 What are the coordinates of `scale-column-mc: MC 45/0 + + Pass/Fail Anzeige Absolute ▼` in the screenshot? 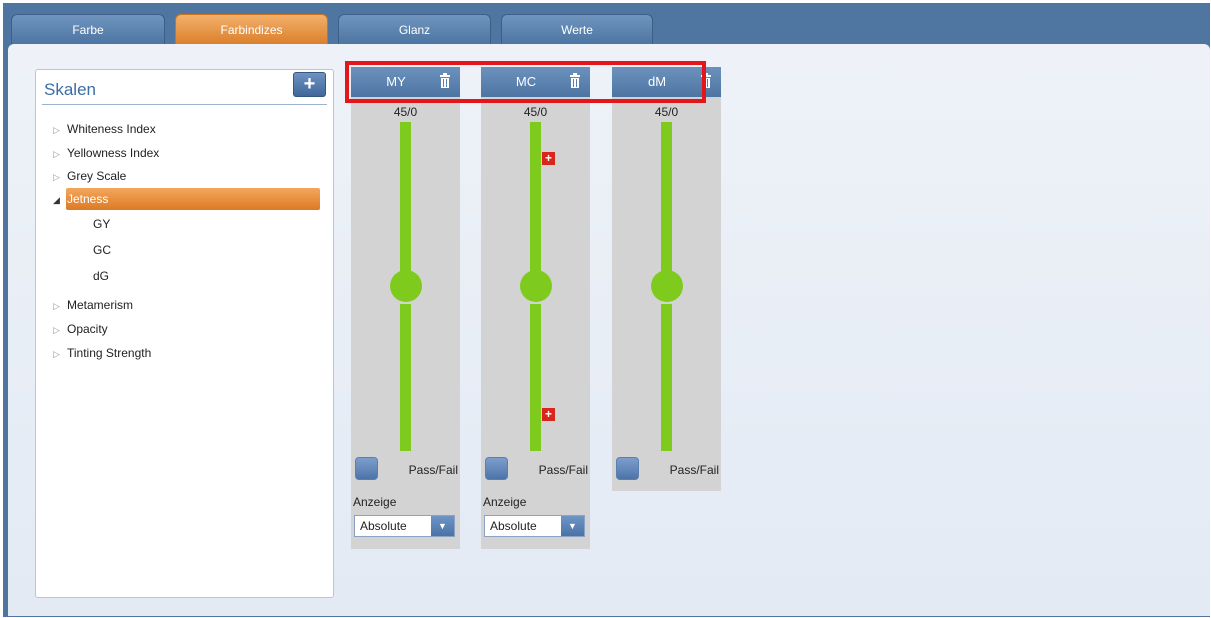 It's located at (535, 308).